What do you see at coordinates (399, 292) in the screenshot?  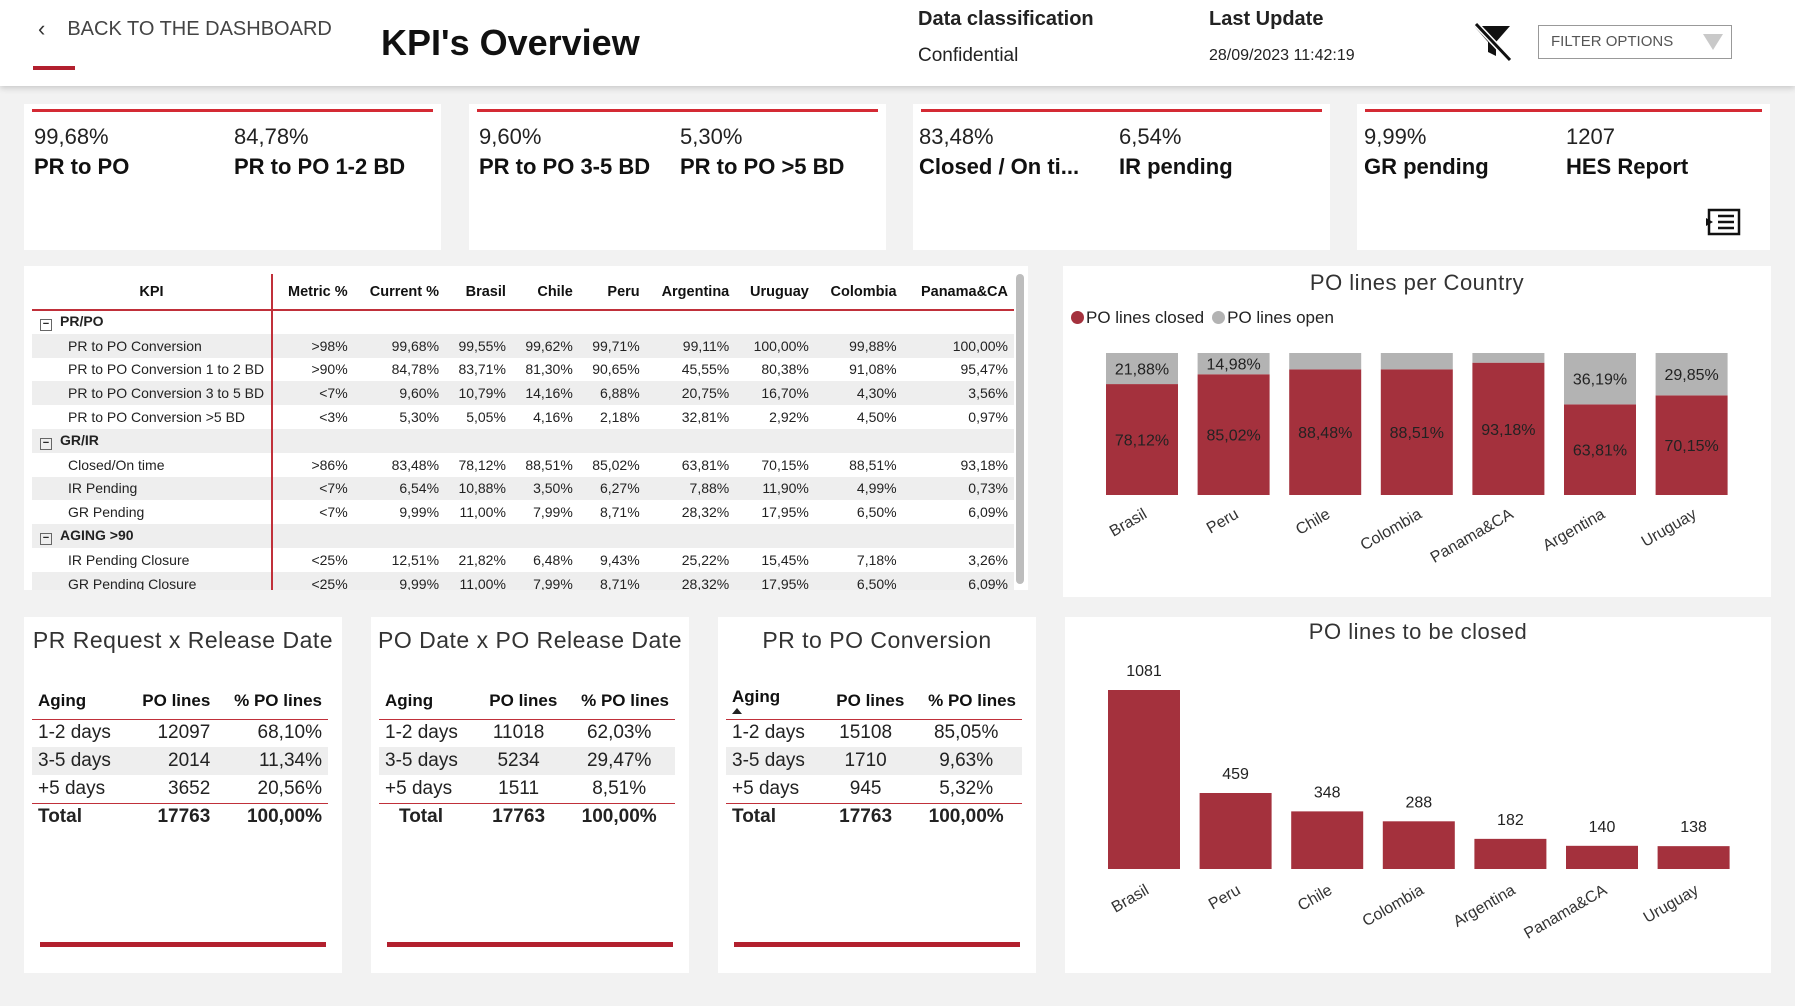 I see `matrix-col-header: Current %` at bounding box center [399, 292].